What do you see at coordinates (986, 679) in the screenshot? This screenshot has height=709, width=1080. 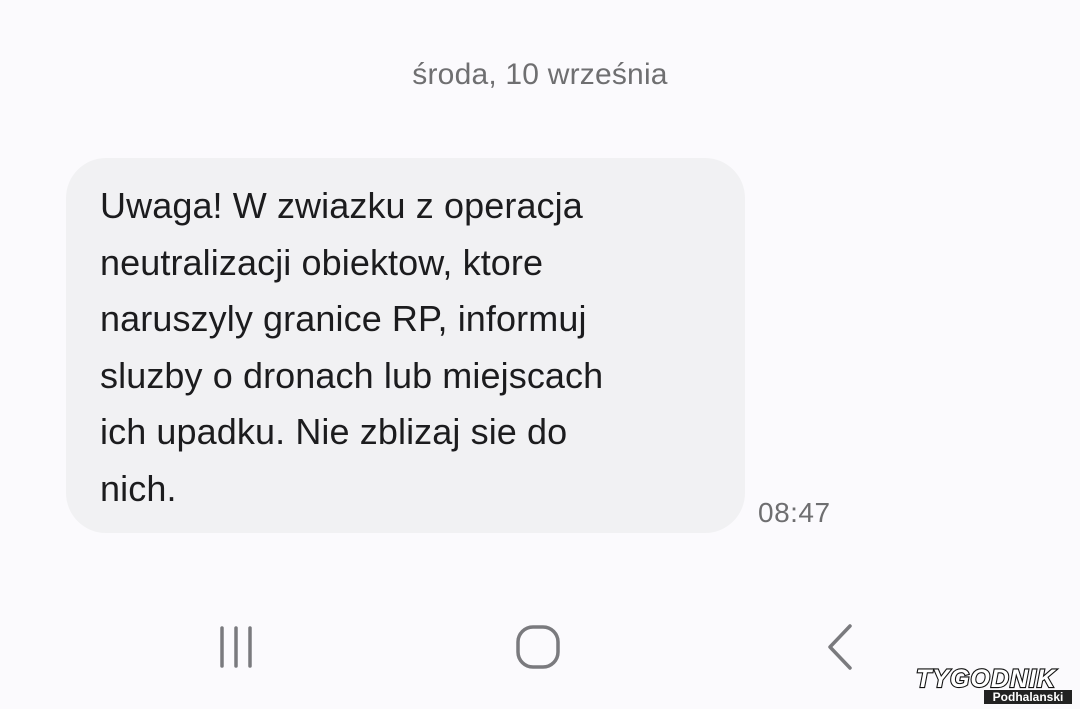 I see `svg-text: TYGODNIK` at bounding box center [986, 679].